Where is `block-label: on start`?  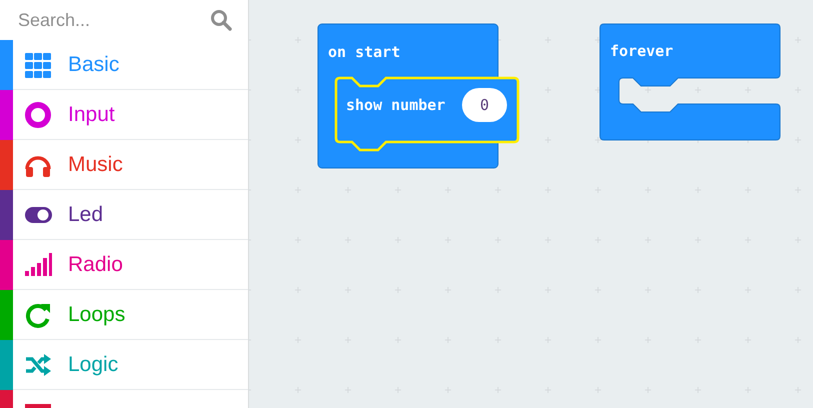
block-label: on start is located at coordinates (364, 52).